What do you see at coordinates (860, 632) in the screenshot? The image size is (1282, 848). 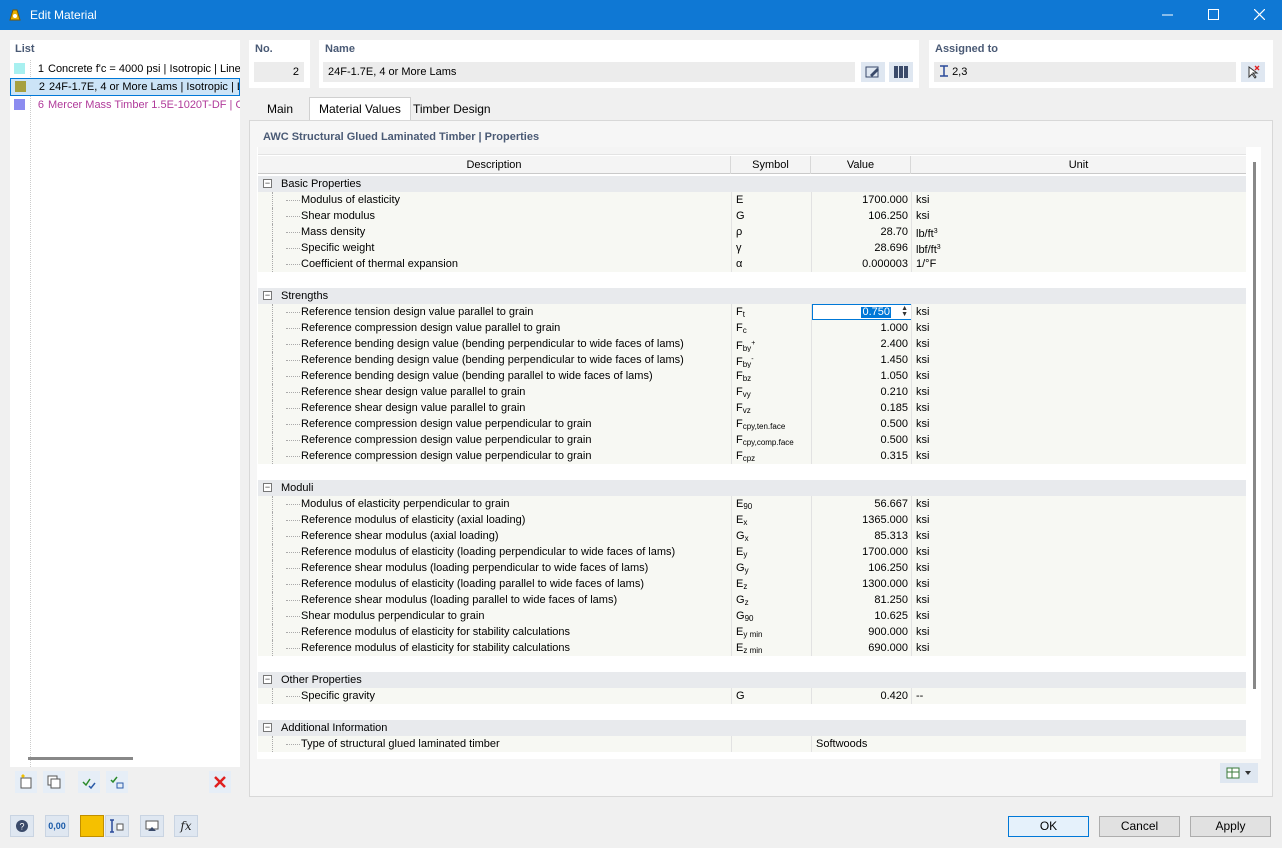 I see `row-value: 900.000` at bounding box center [860, 632].